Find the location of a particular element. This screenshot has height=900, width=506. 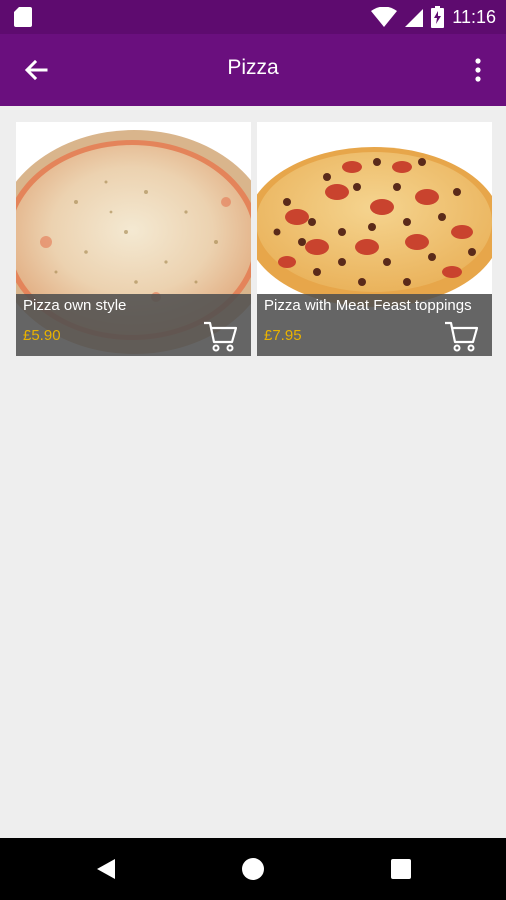

product-card: Pizza own style £5.90 is located at coordinates (133, 239).